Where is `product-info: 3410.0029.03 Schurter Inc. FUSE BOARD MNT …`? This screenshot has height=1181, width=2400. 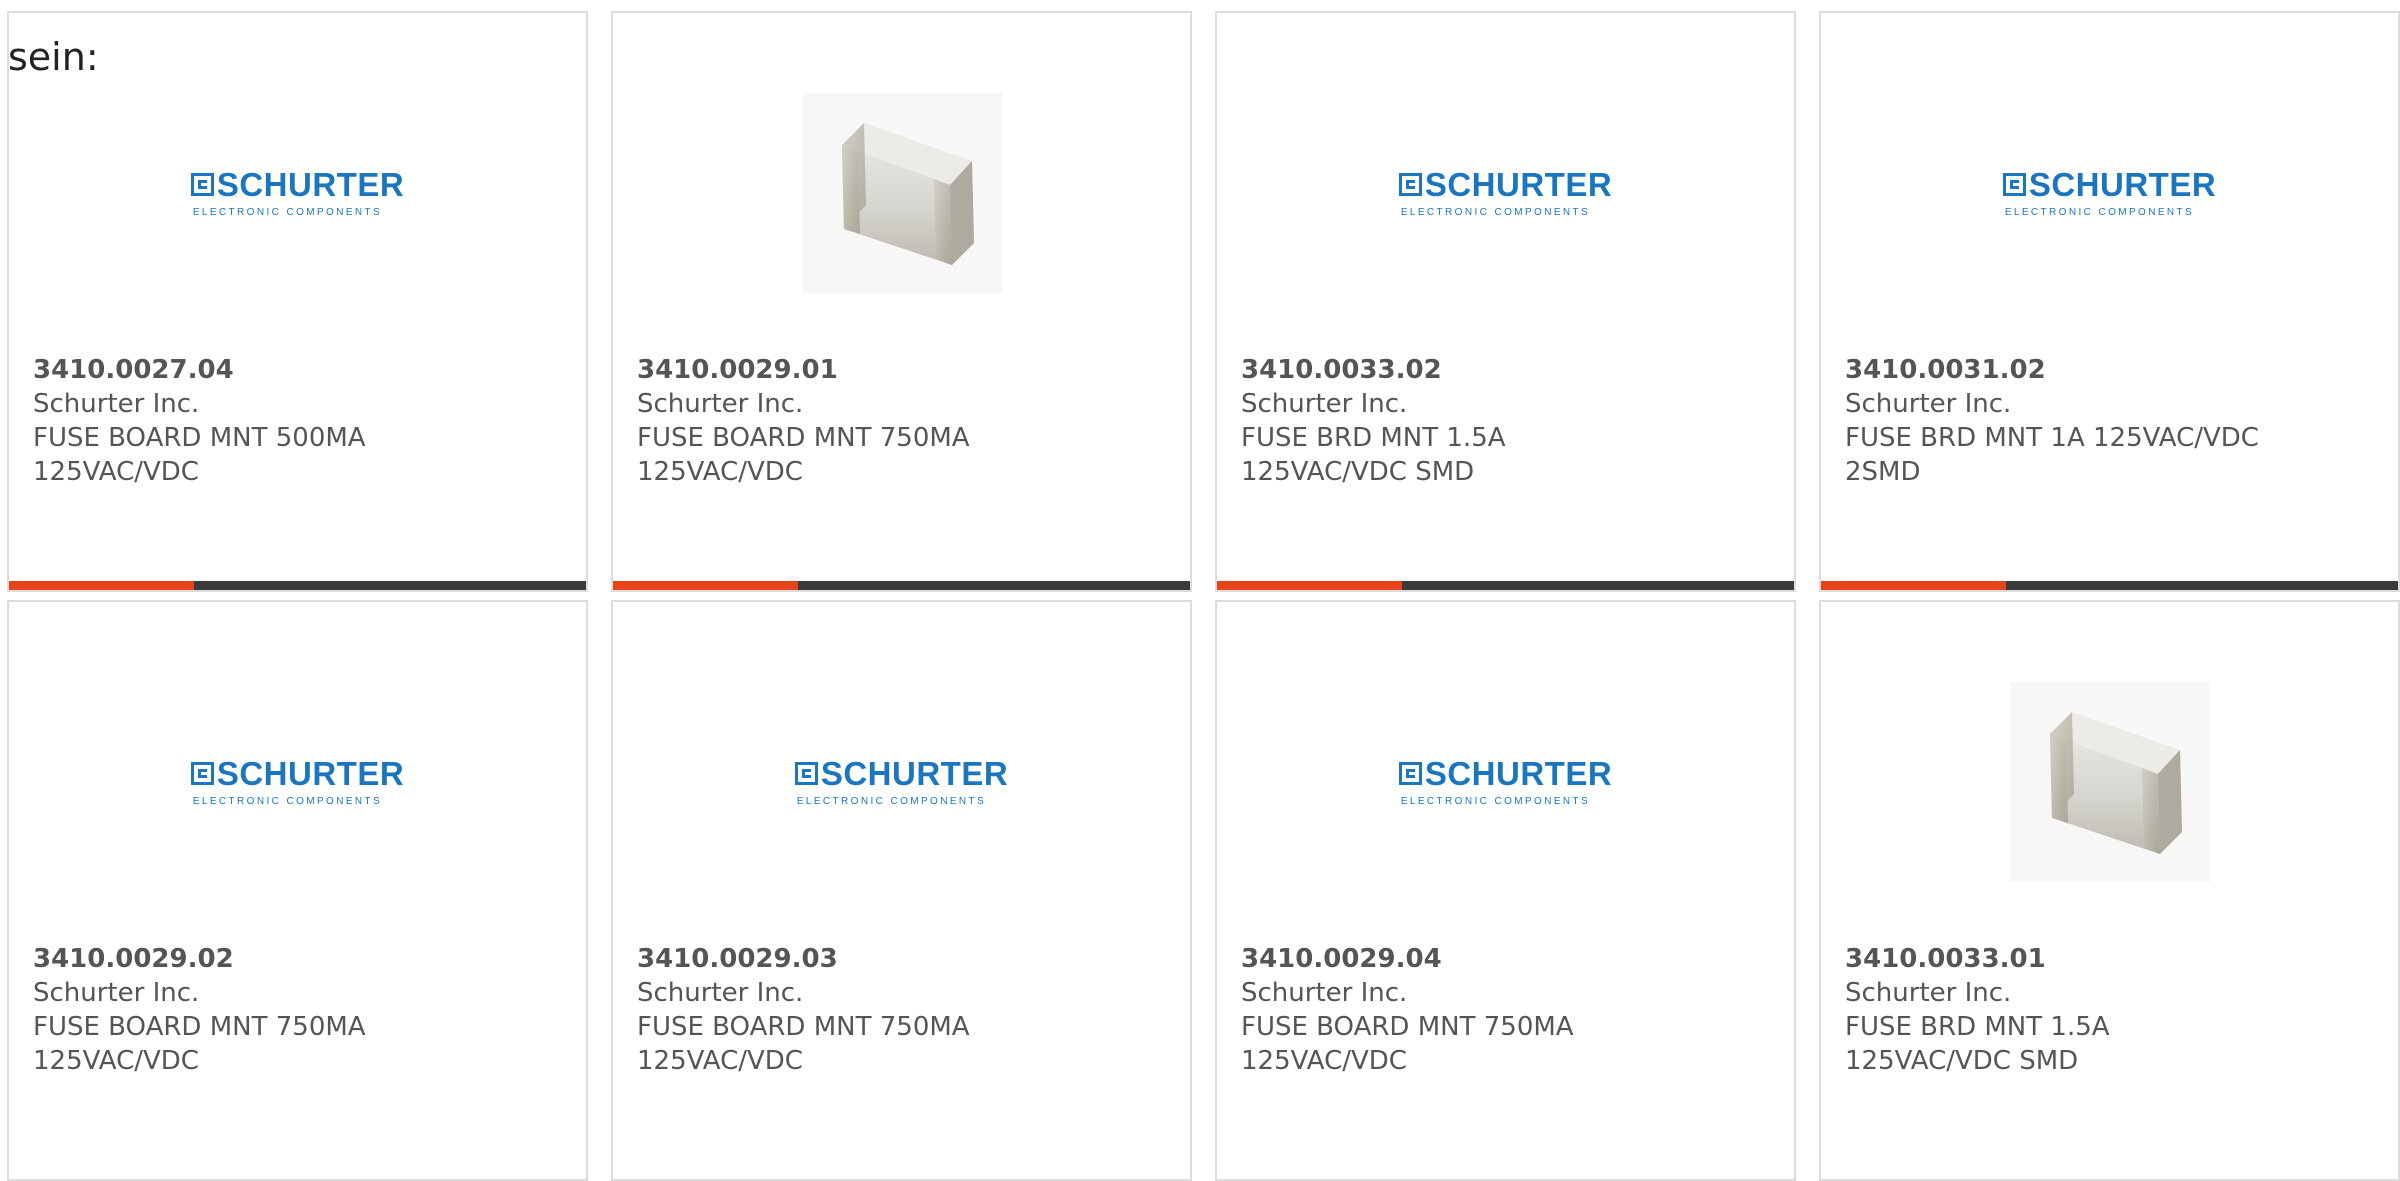 product-info: 3410.0029.03 Schurter Inc. FUSE BOARD MNT … is located at coordinates (903, 1010).